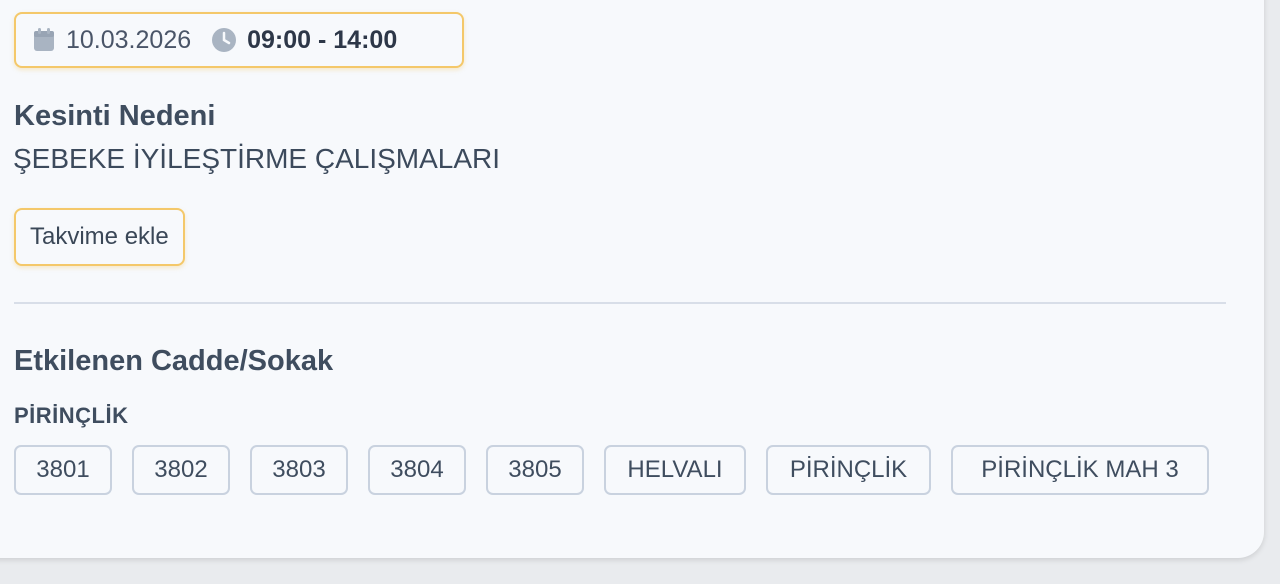 The image size is (1280, 584). Describe the element at coordinates (417, 470) in the screenshot. I see `street-tag: 3804` at that location.